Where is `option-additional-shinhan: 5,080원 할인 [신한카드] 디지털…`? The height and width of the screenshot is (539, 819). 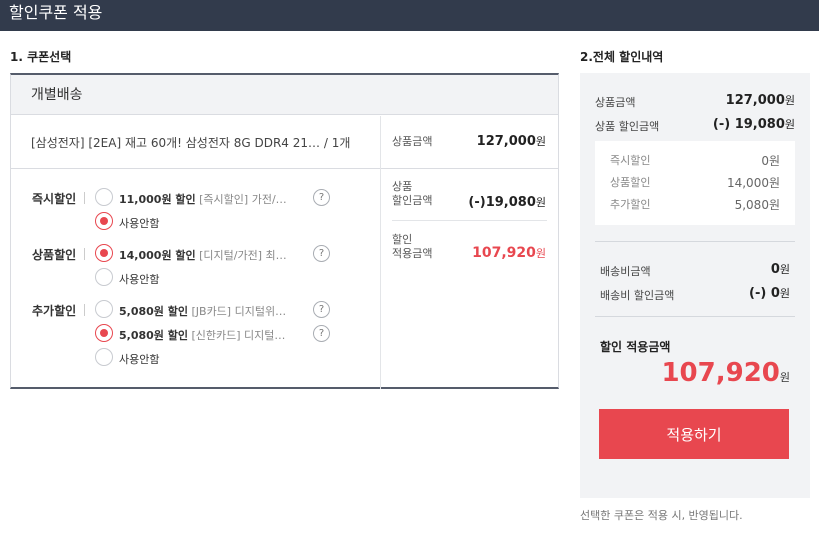 option-additional-shinhan: 5,080원 할인 [신한카드] 디지털… is located at coordinates (202, 335).